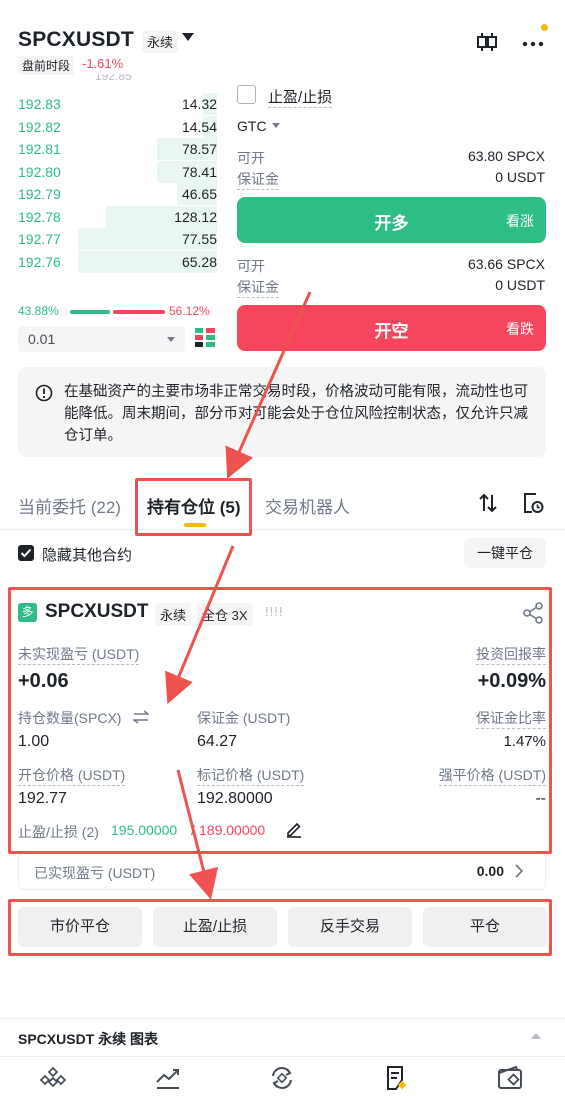 The width and height of the screenshot is (565, 1096). Describe the element at coordinates (246, 94) in the screenshot. I see `tpsl-checkbox` at that location.